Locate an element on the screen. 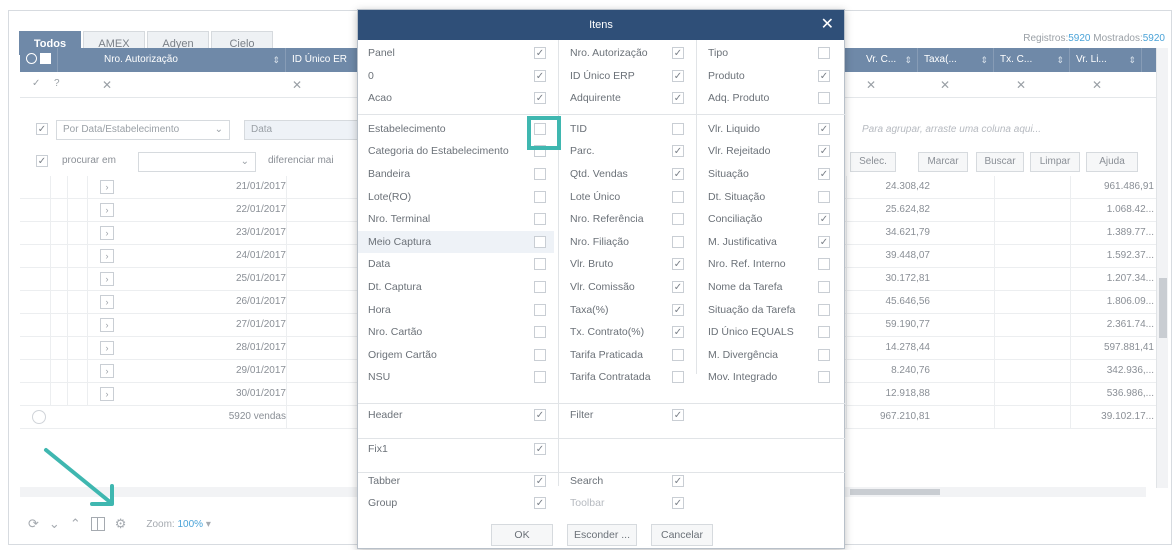 This screenshot has width=1176, height=550. column-option-0: 0 is located at coordinates (456, 76).